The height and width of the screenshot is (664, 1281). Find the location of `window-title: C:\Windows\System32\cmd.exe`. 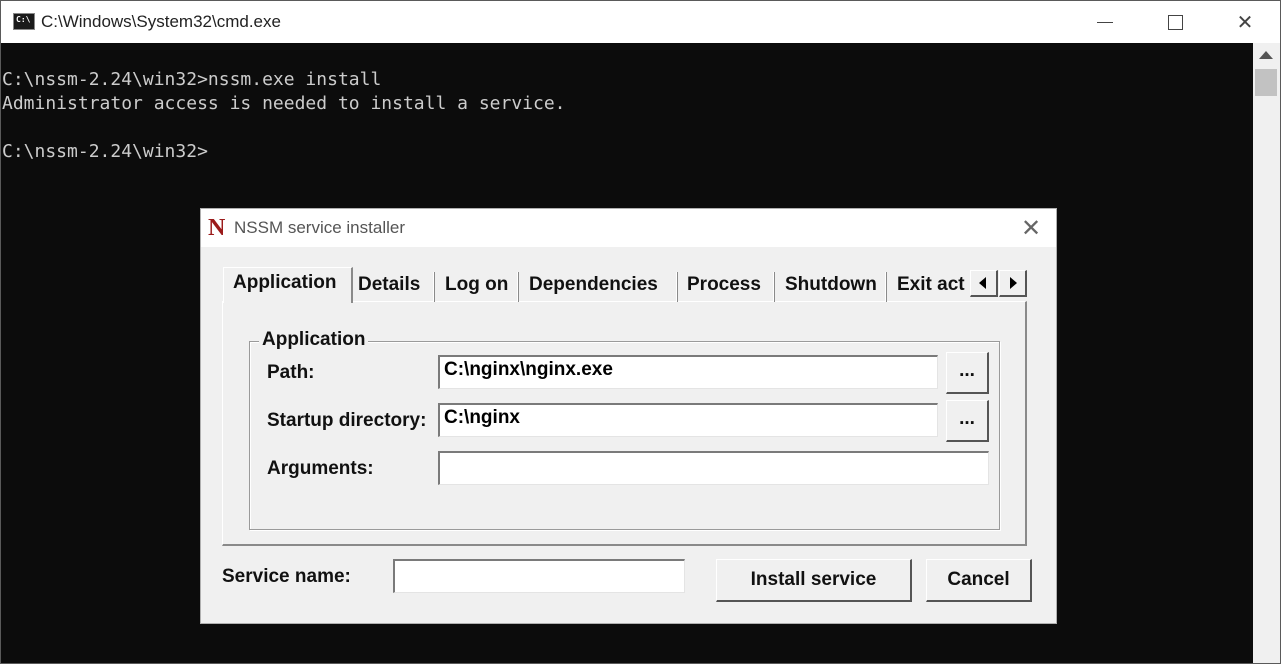

window-title: C:\Windows\System32\cmd.exe is located at coordinates (161, 21).